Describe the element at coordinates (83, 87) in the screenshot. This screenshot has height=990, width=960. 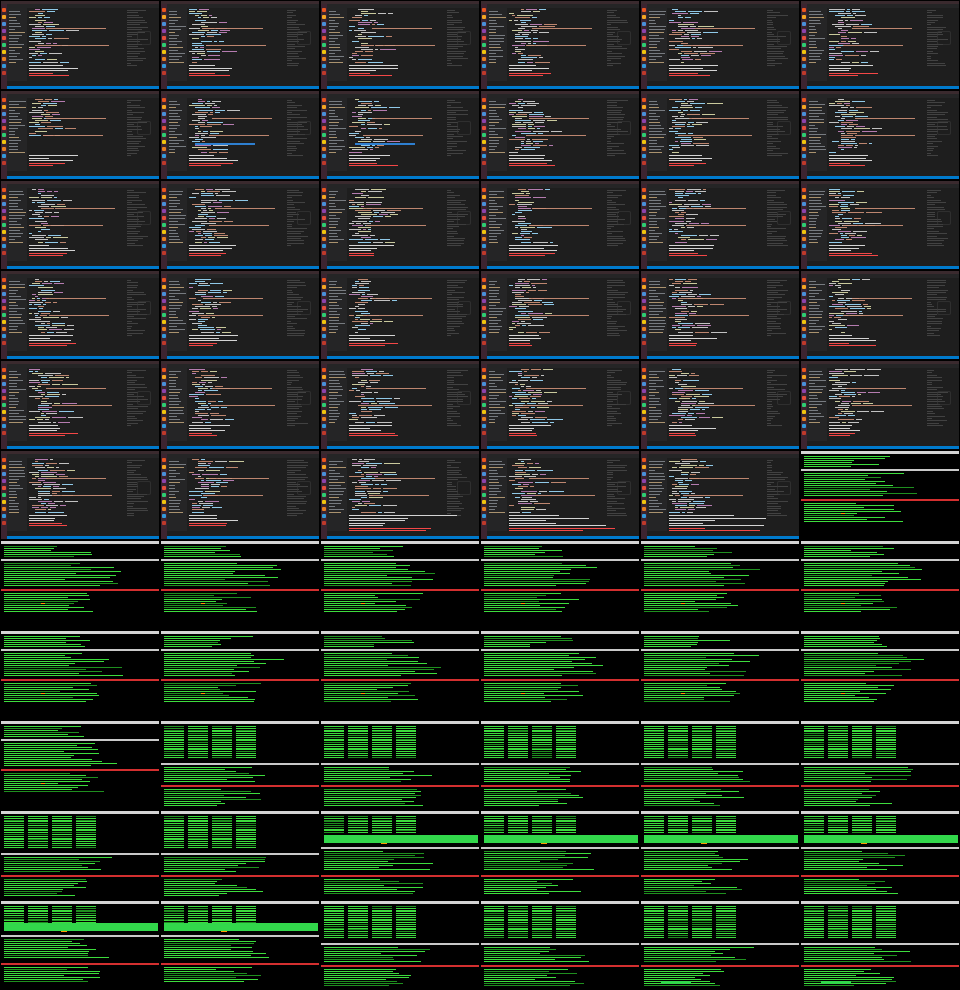
I see `status-bar` at that location.